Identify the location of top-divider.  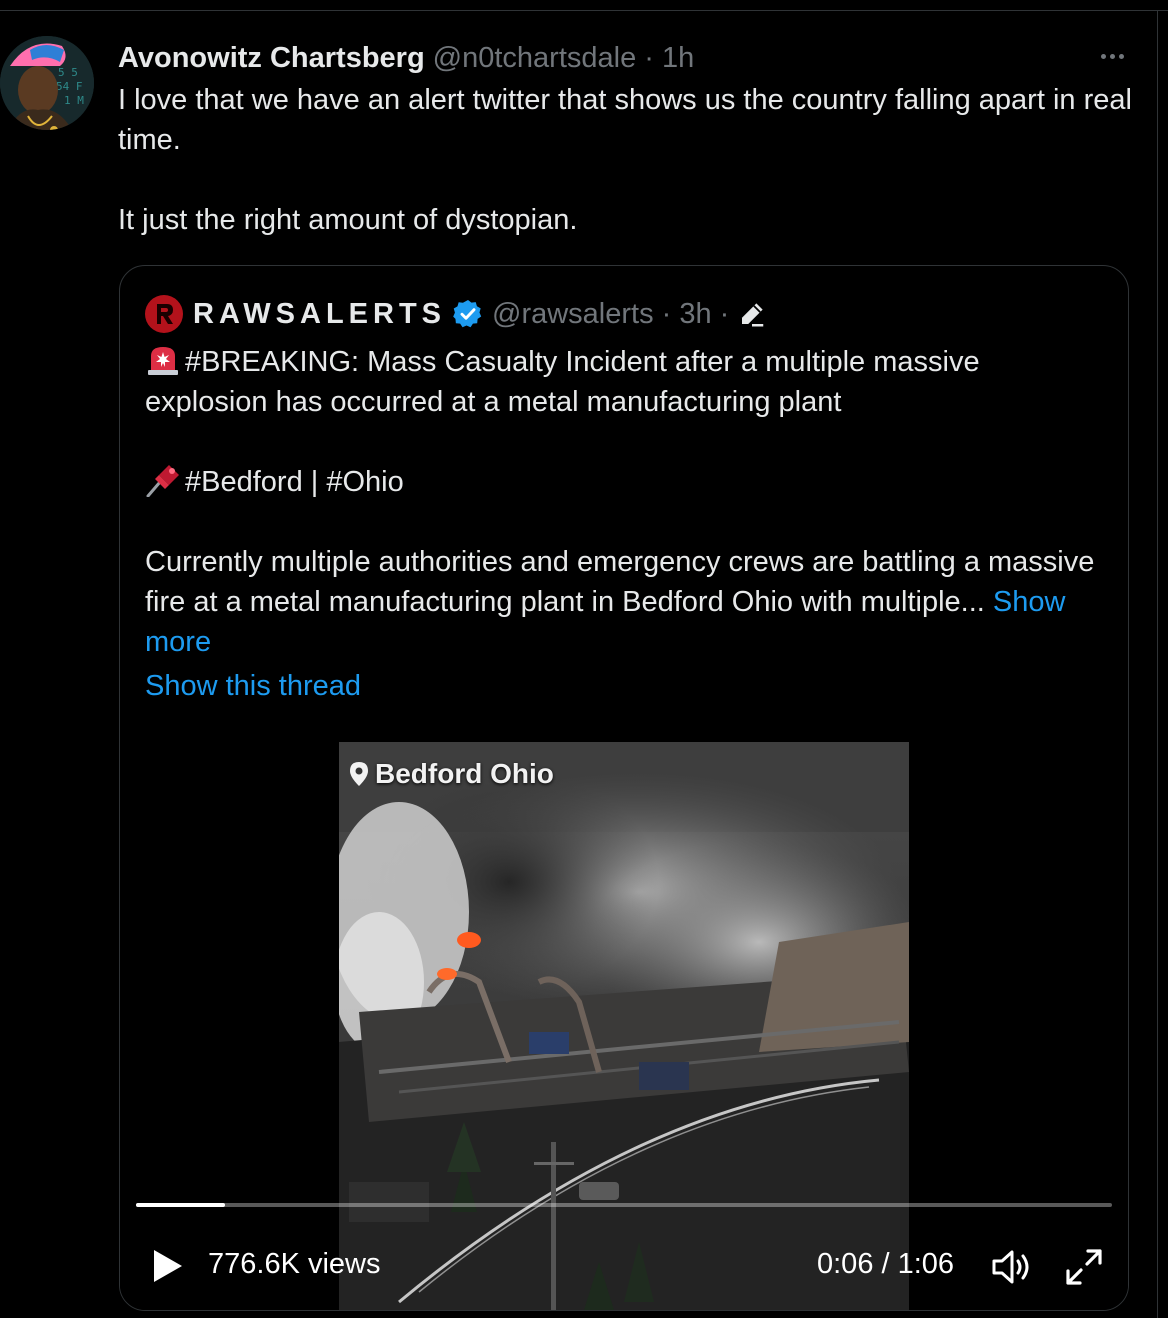
(584, 10).